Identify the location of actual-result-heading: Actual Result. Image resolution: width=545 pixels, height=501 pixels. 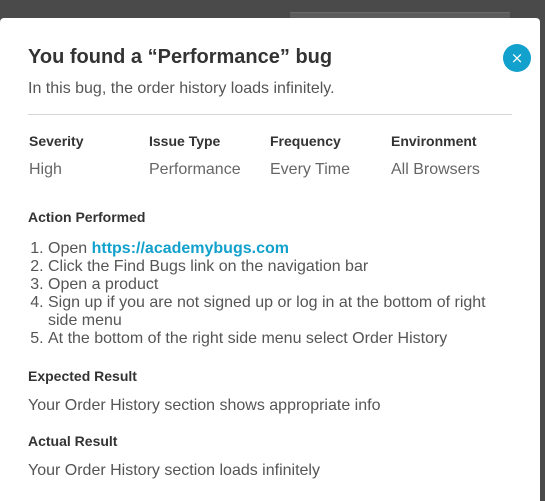
(73, 441).